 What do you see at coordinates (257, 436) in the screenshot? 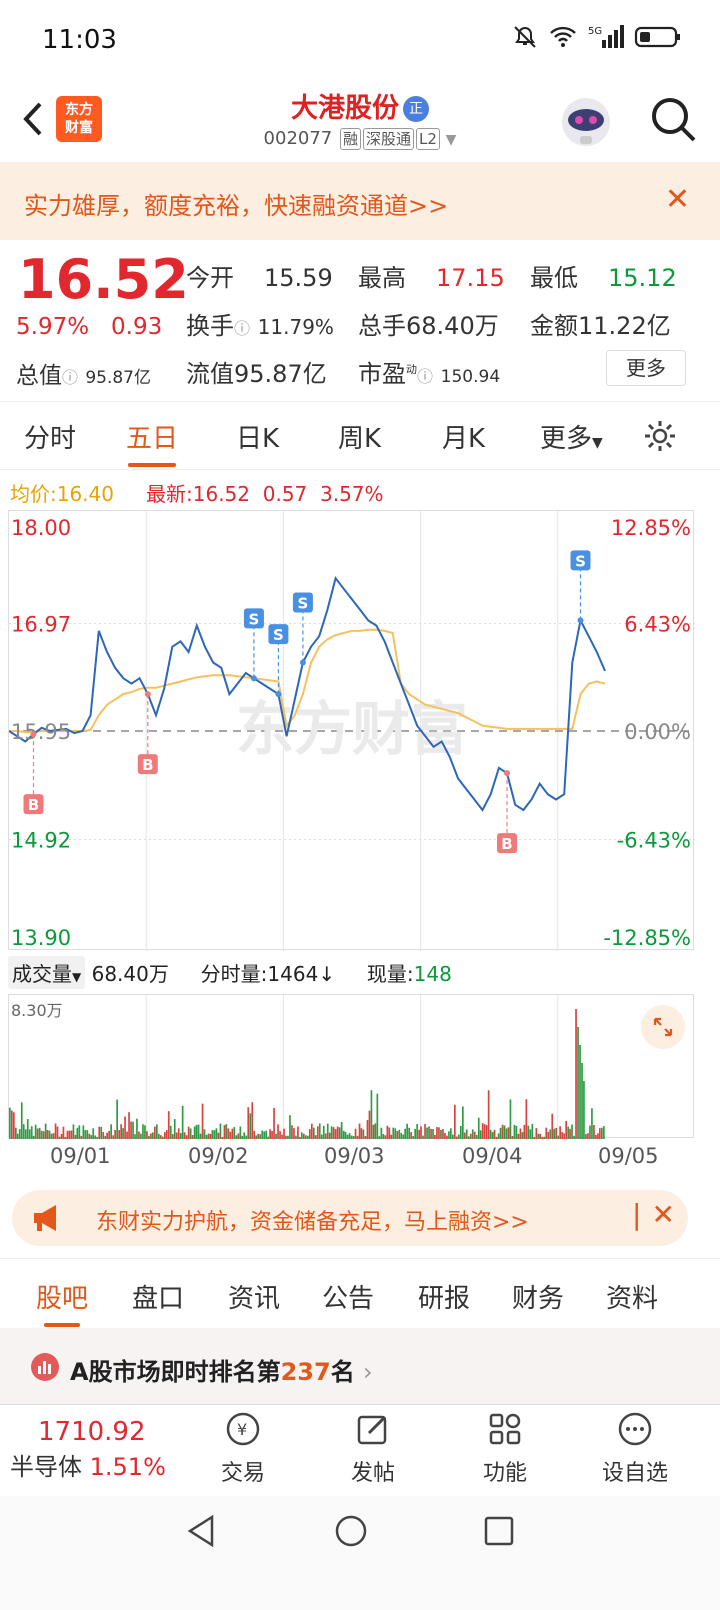
I see `tab-daily-k: 日K` at bounding box center [257, 436].